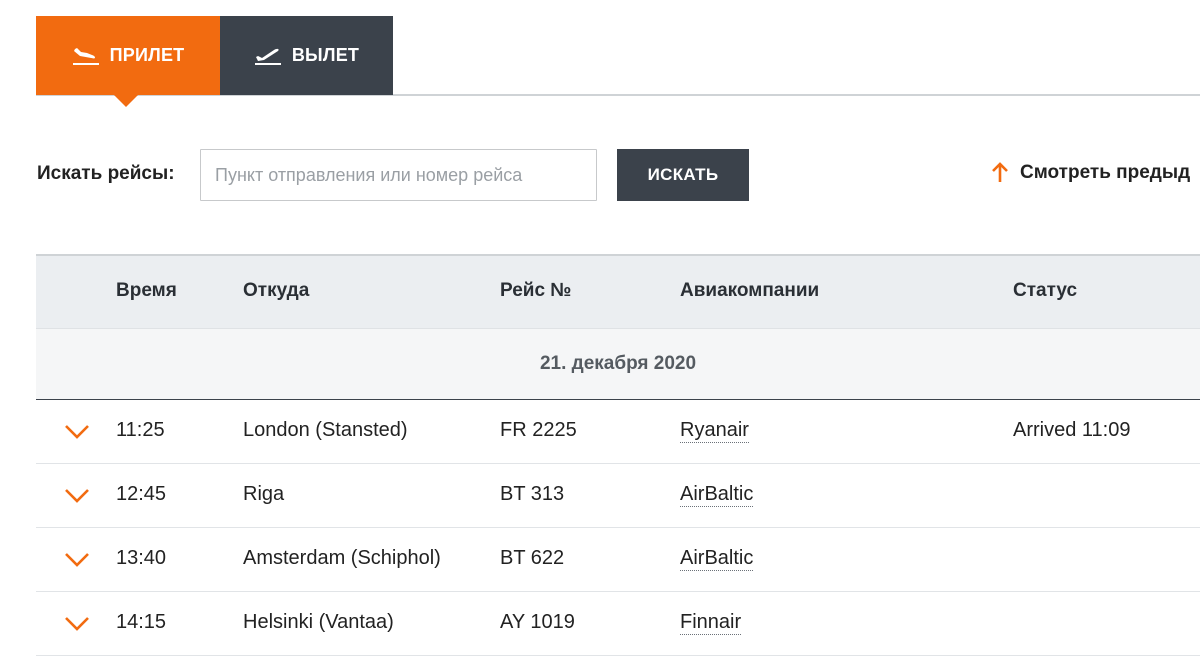 The width and height of the screenshot is (1200, 656). Describe the element at coordinates (106, 173) in the screenshot. I see `search-label: Искать рейсы:` at that location.